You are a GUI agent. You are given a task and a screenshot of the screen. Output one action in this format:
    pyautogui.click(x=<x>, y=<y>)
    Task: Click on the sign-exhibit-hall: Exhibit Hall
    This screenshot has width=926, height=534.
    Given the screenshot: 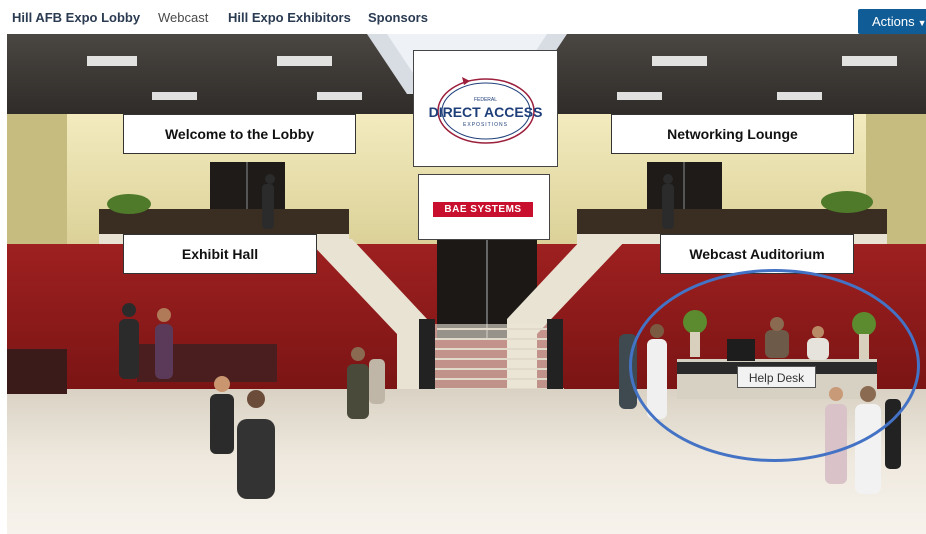 What is the action you would take?
    pyautogui.click(x=220, y=254)
    